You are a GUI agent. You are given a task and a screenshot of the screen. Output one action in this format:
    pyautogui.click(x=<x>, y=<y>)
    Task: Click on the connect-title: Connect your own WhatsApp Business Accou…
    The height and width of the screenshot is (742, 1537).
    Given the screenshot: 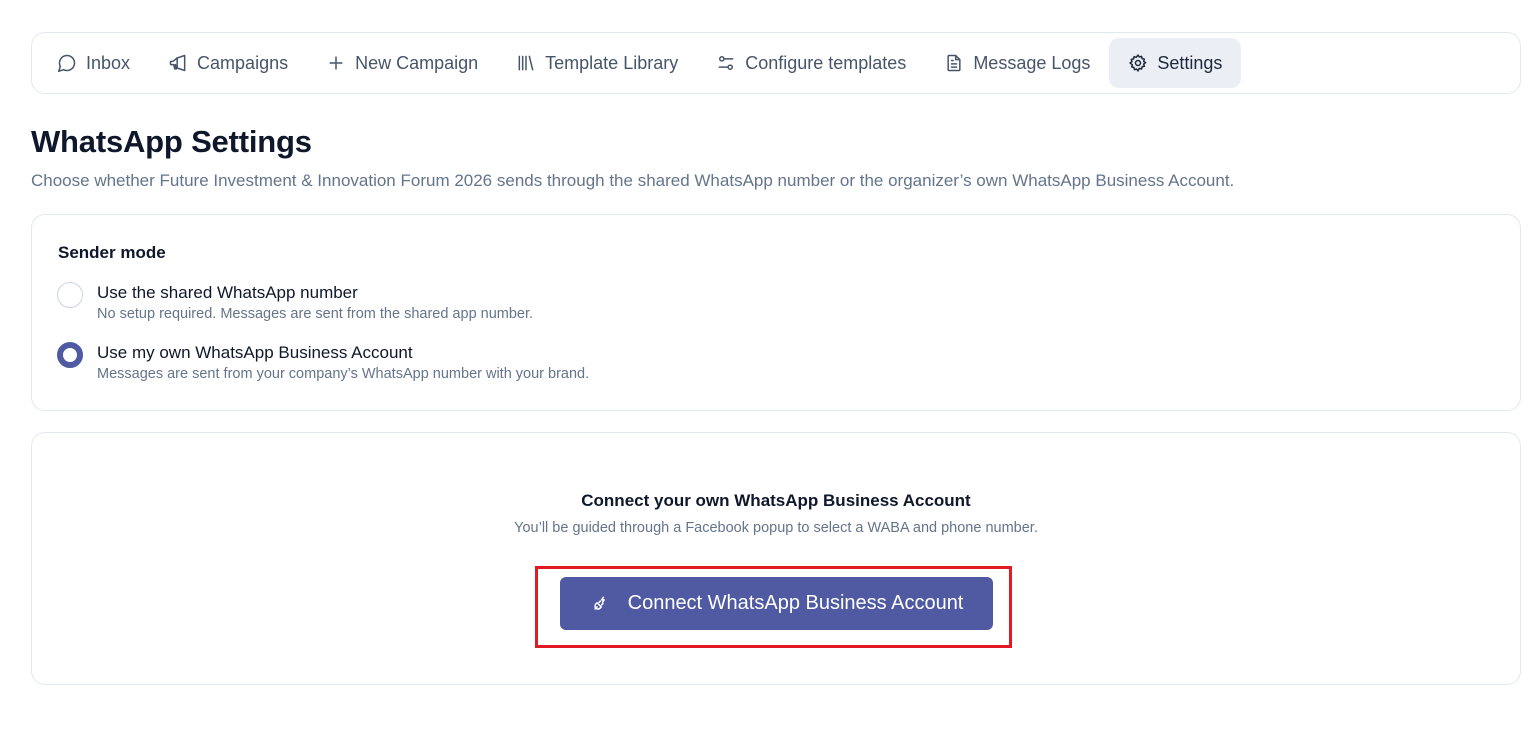 What is the action you would take?
    pyautogui.click(x=776, y=500)
    